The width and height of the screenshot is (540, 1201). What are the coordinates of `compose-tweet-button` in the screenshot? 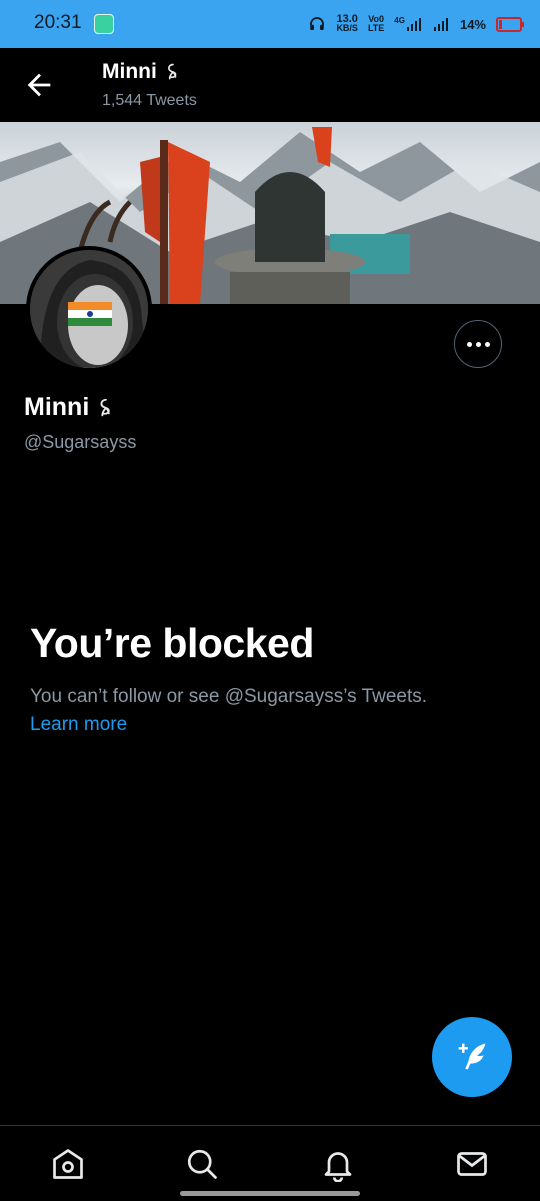 It's located at (472, 1057).